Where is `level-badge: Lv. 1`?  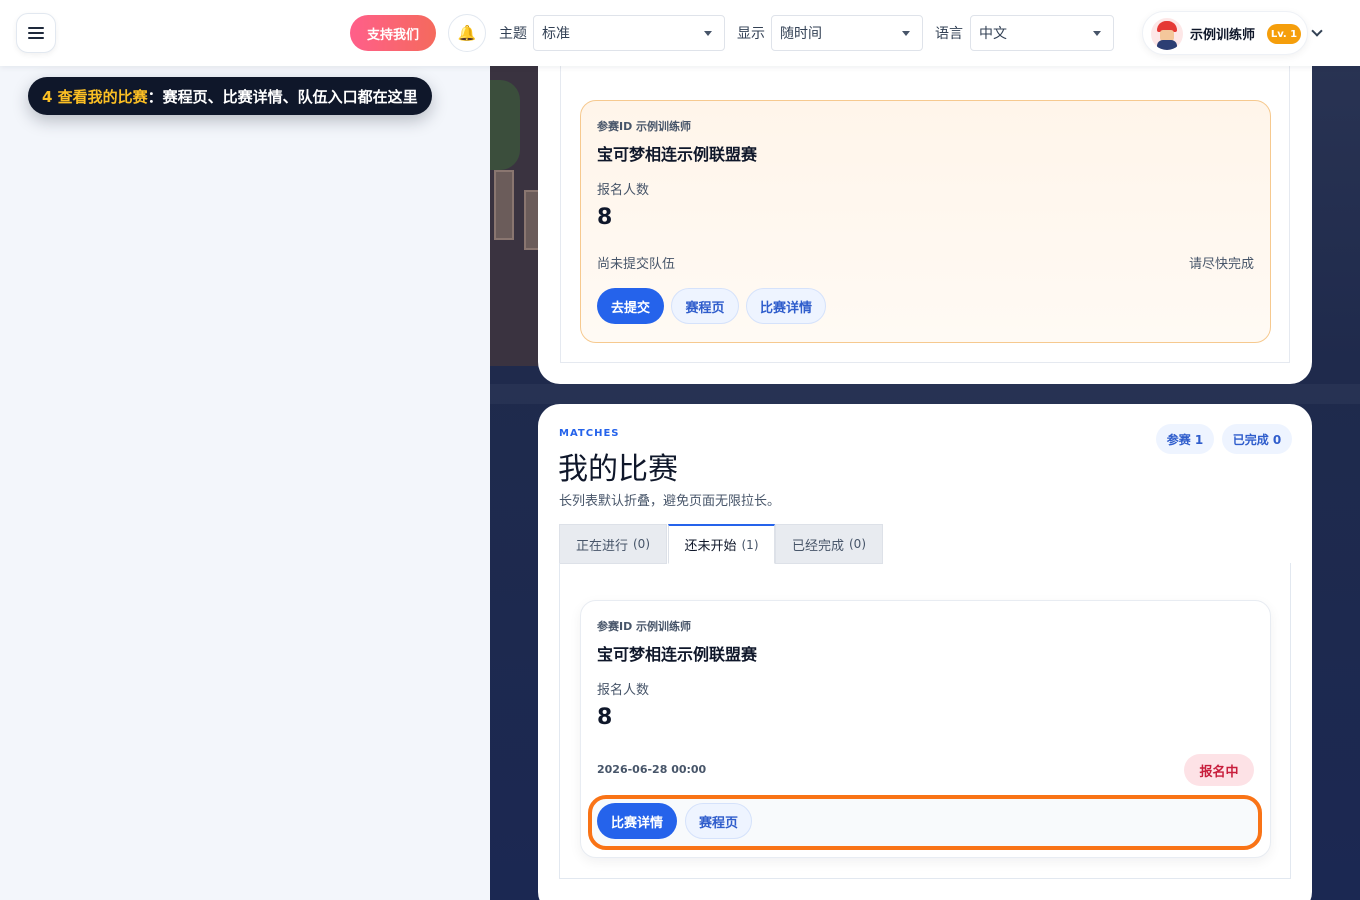 level-badge: Lv. 1 is located at coordinates (1284, 34).